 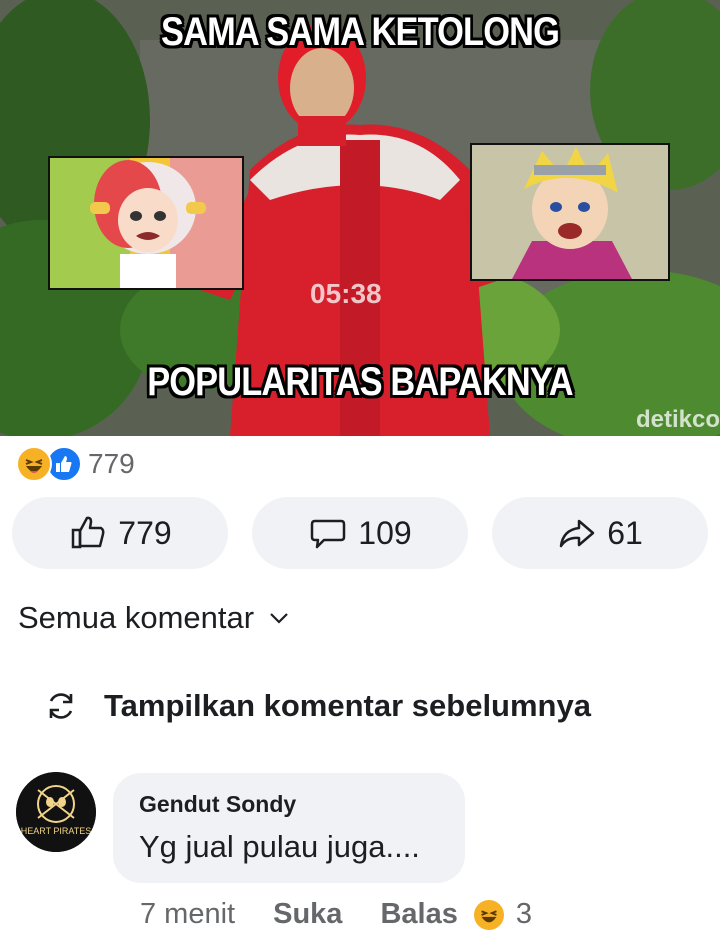 What do you see at coordinates (307, 914) in the screenshot?
I see `comment-like-button: Suka` at bounding box center [307, 914].